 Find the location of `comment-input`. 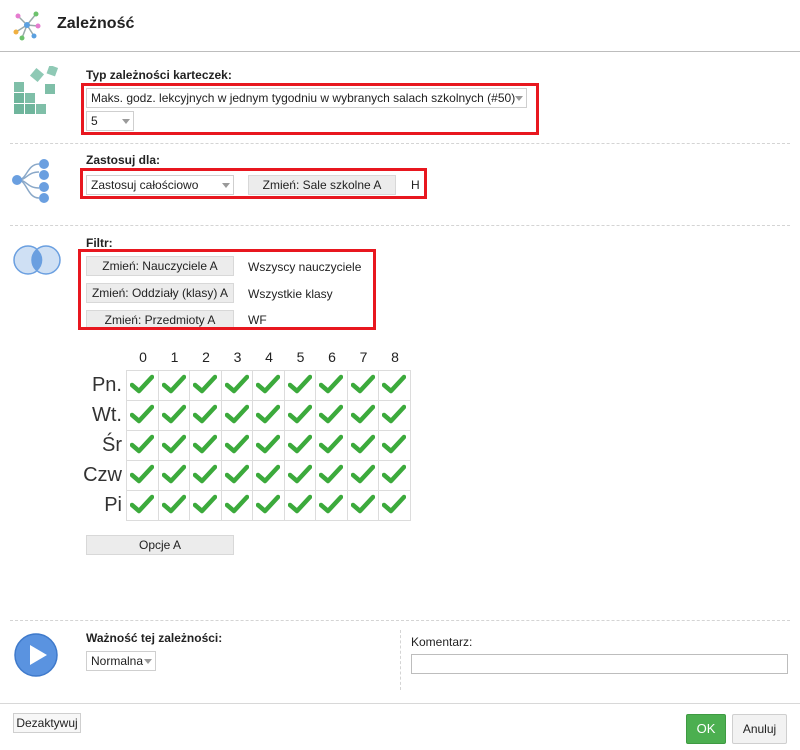

comment-input is located at coordinates (599, 664).